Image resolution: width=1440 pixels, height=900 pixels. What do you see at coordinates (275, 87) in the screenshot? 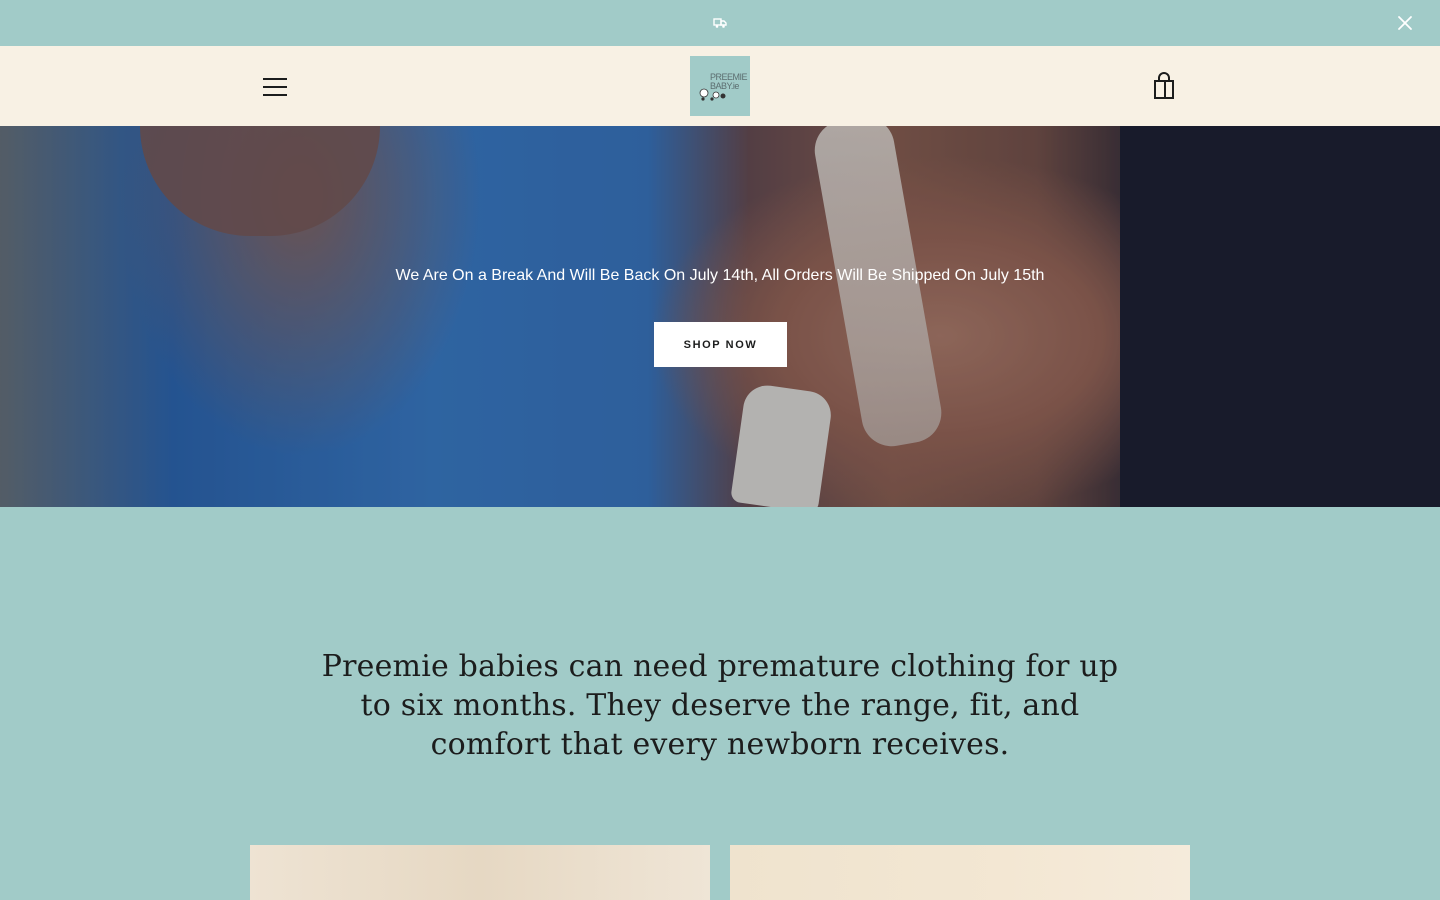
I see `hamburger-icon` at bounding box center [275, 87].